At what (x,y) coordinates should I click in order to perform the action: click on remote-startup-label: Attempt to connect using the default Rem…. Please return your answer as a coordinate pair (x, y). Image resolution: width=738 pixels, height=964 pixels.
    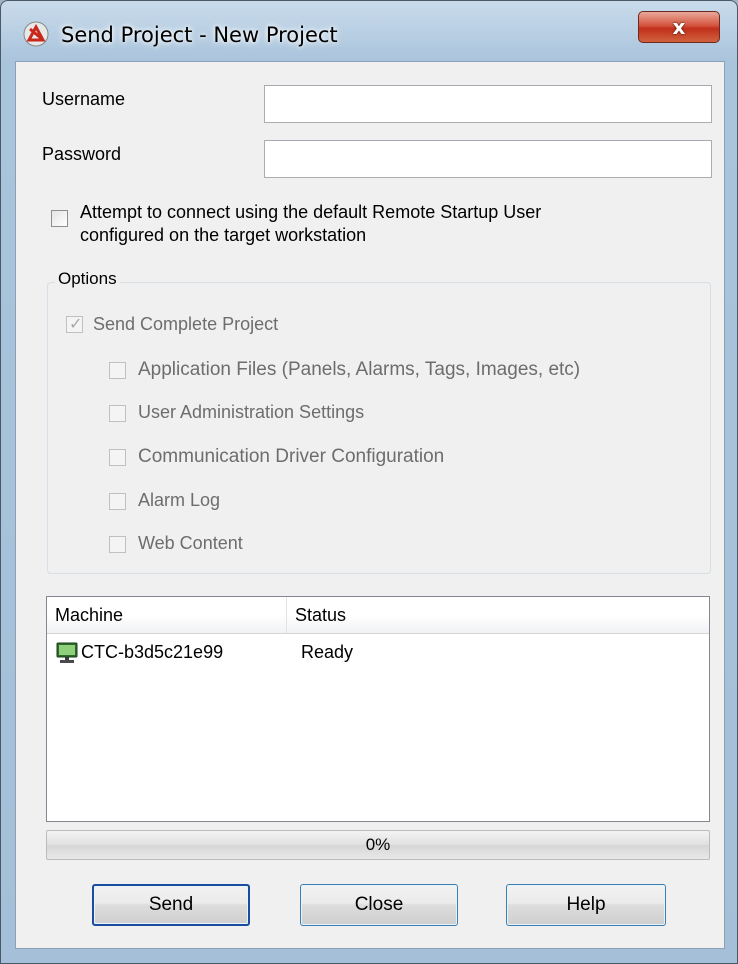
    Looking at the image, I should click on (310, 224).